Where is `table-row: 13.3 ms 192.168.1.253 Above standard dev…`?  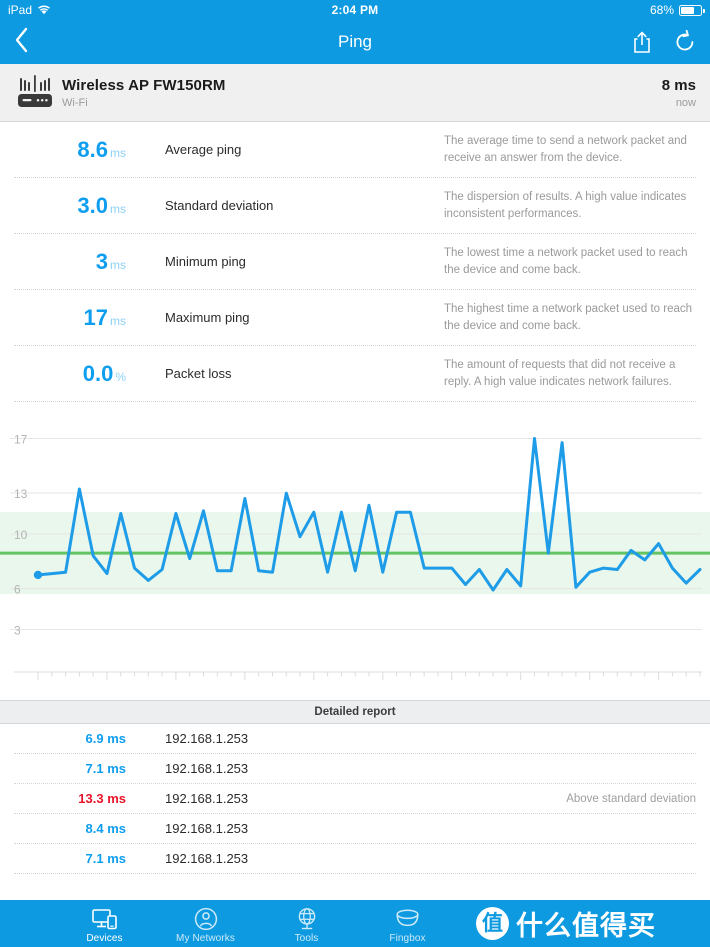
table-row: 13.3 ms 192.168.1.253 Above standard dev… is located at coordinates (355, 799).